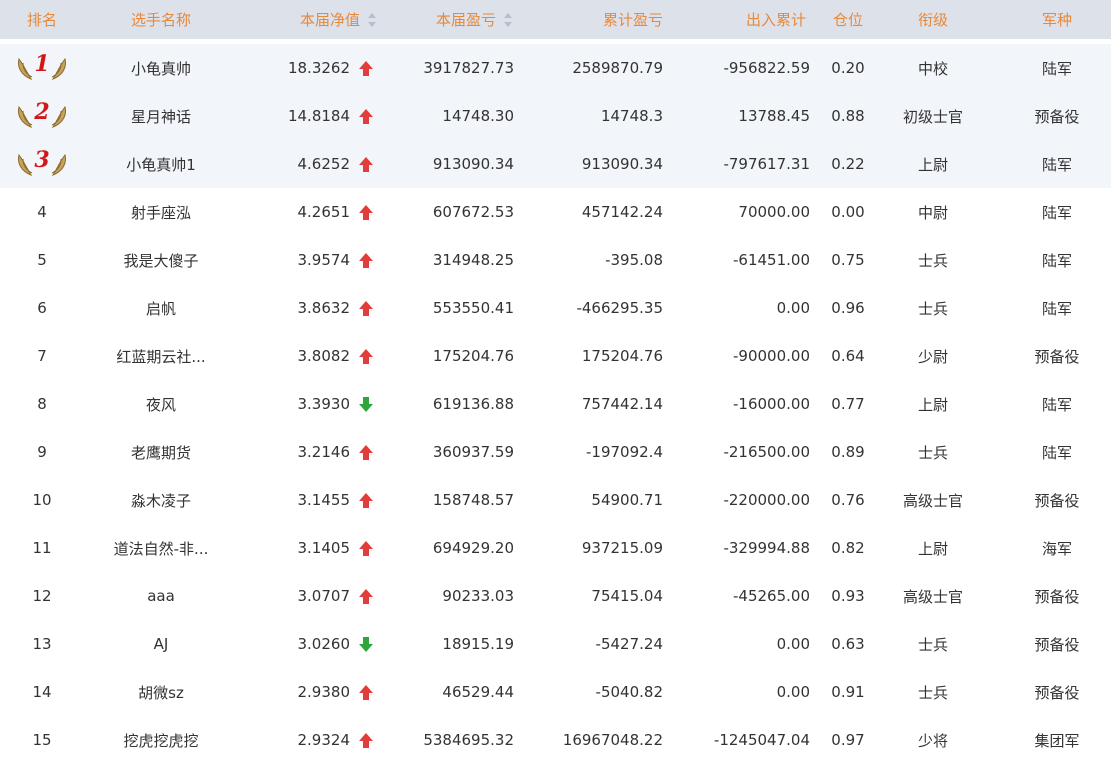  What do you see at coordinates (774, 116) in the screenshot?
I see `cash-flow: 13788.45` at bounding box center [774, 116].